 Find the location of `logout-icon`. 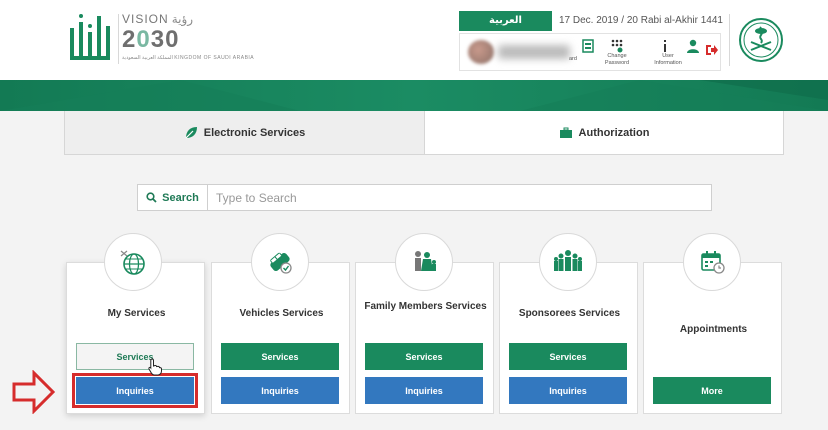

logout-icon is located at coordinates (712, 50).